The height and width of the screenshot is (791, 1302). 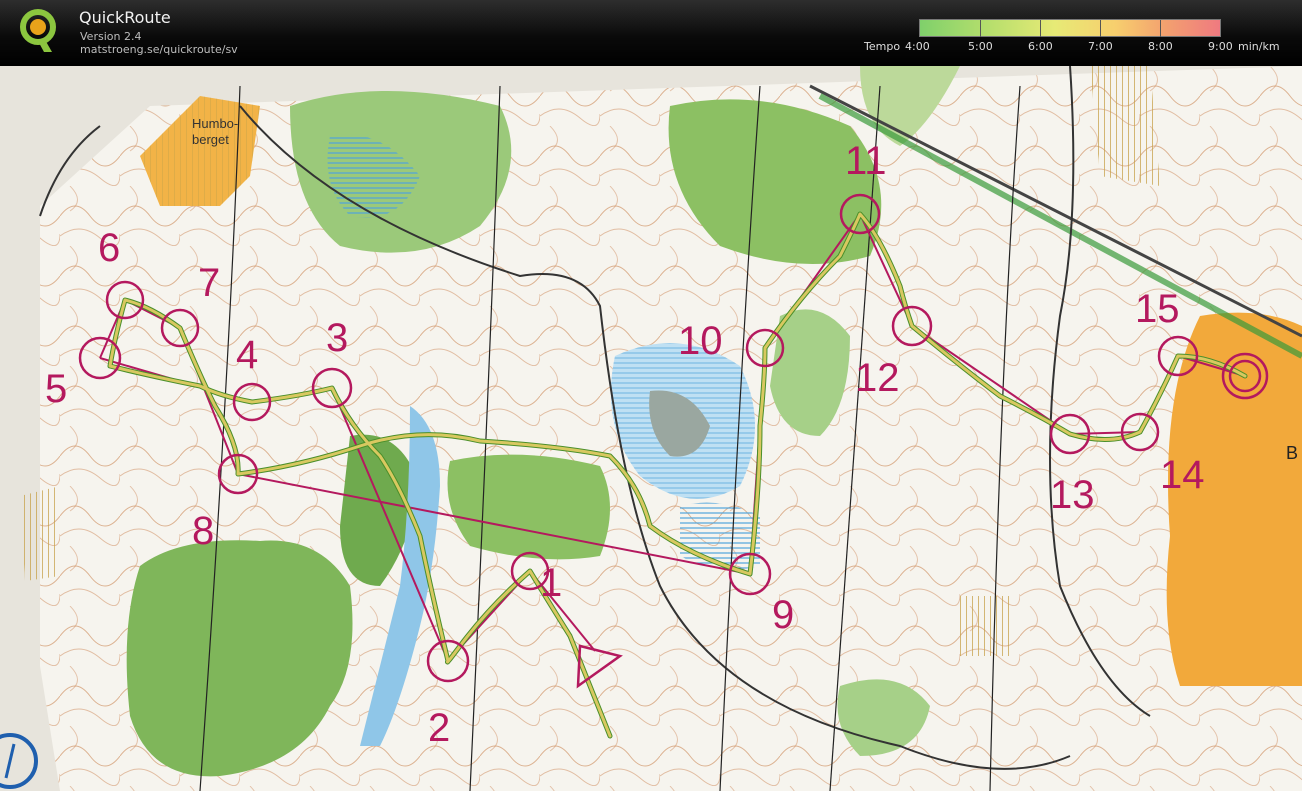 I want to click on tempo-label: 7:00, so click(x=1100, y=46).